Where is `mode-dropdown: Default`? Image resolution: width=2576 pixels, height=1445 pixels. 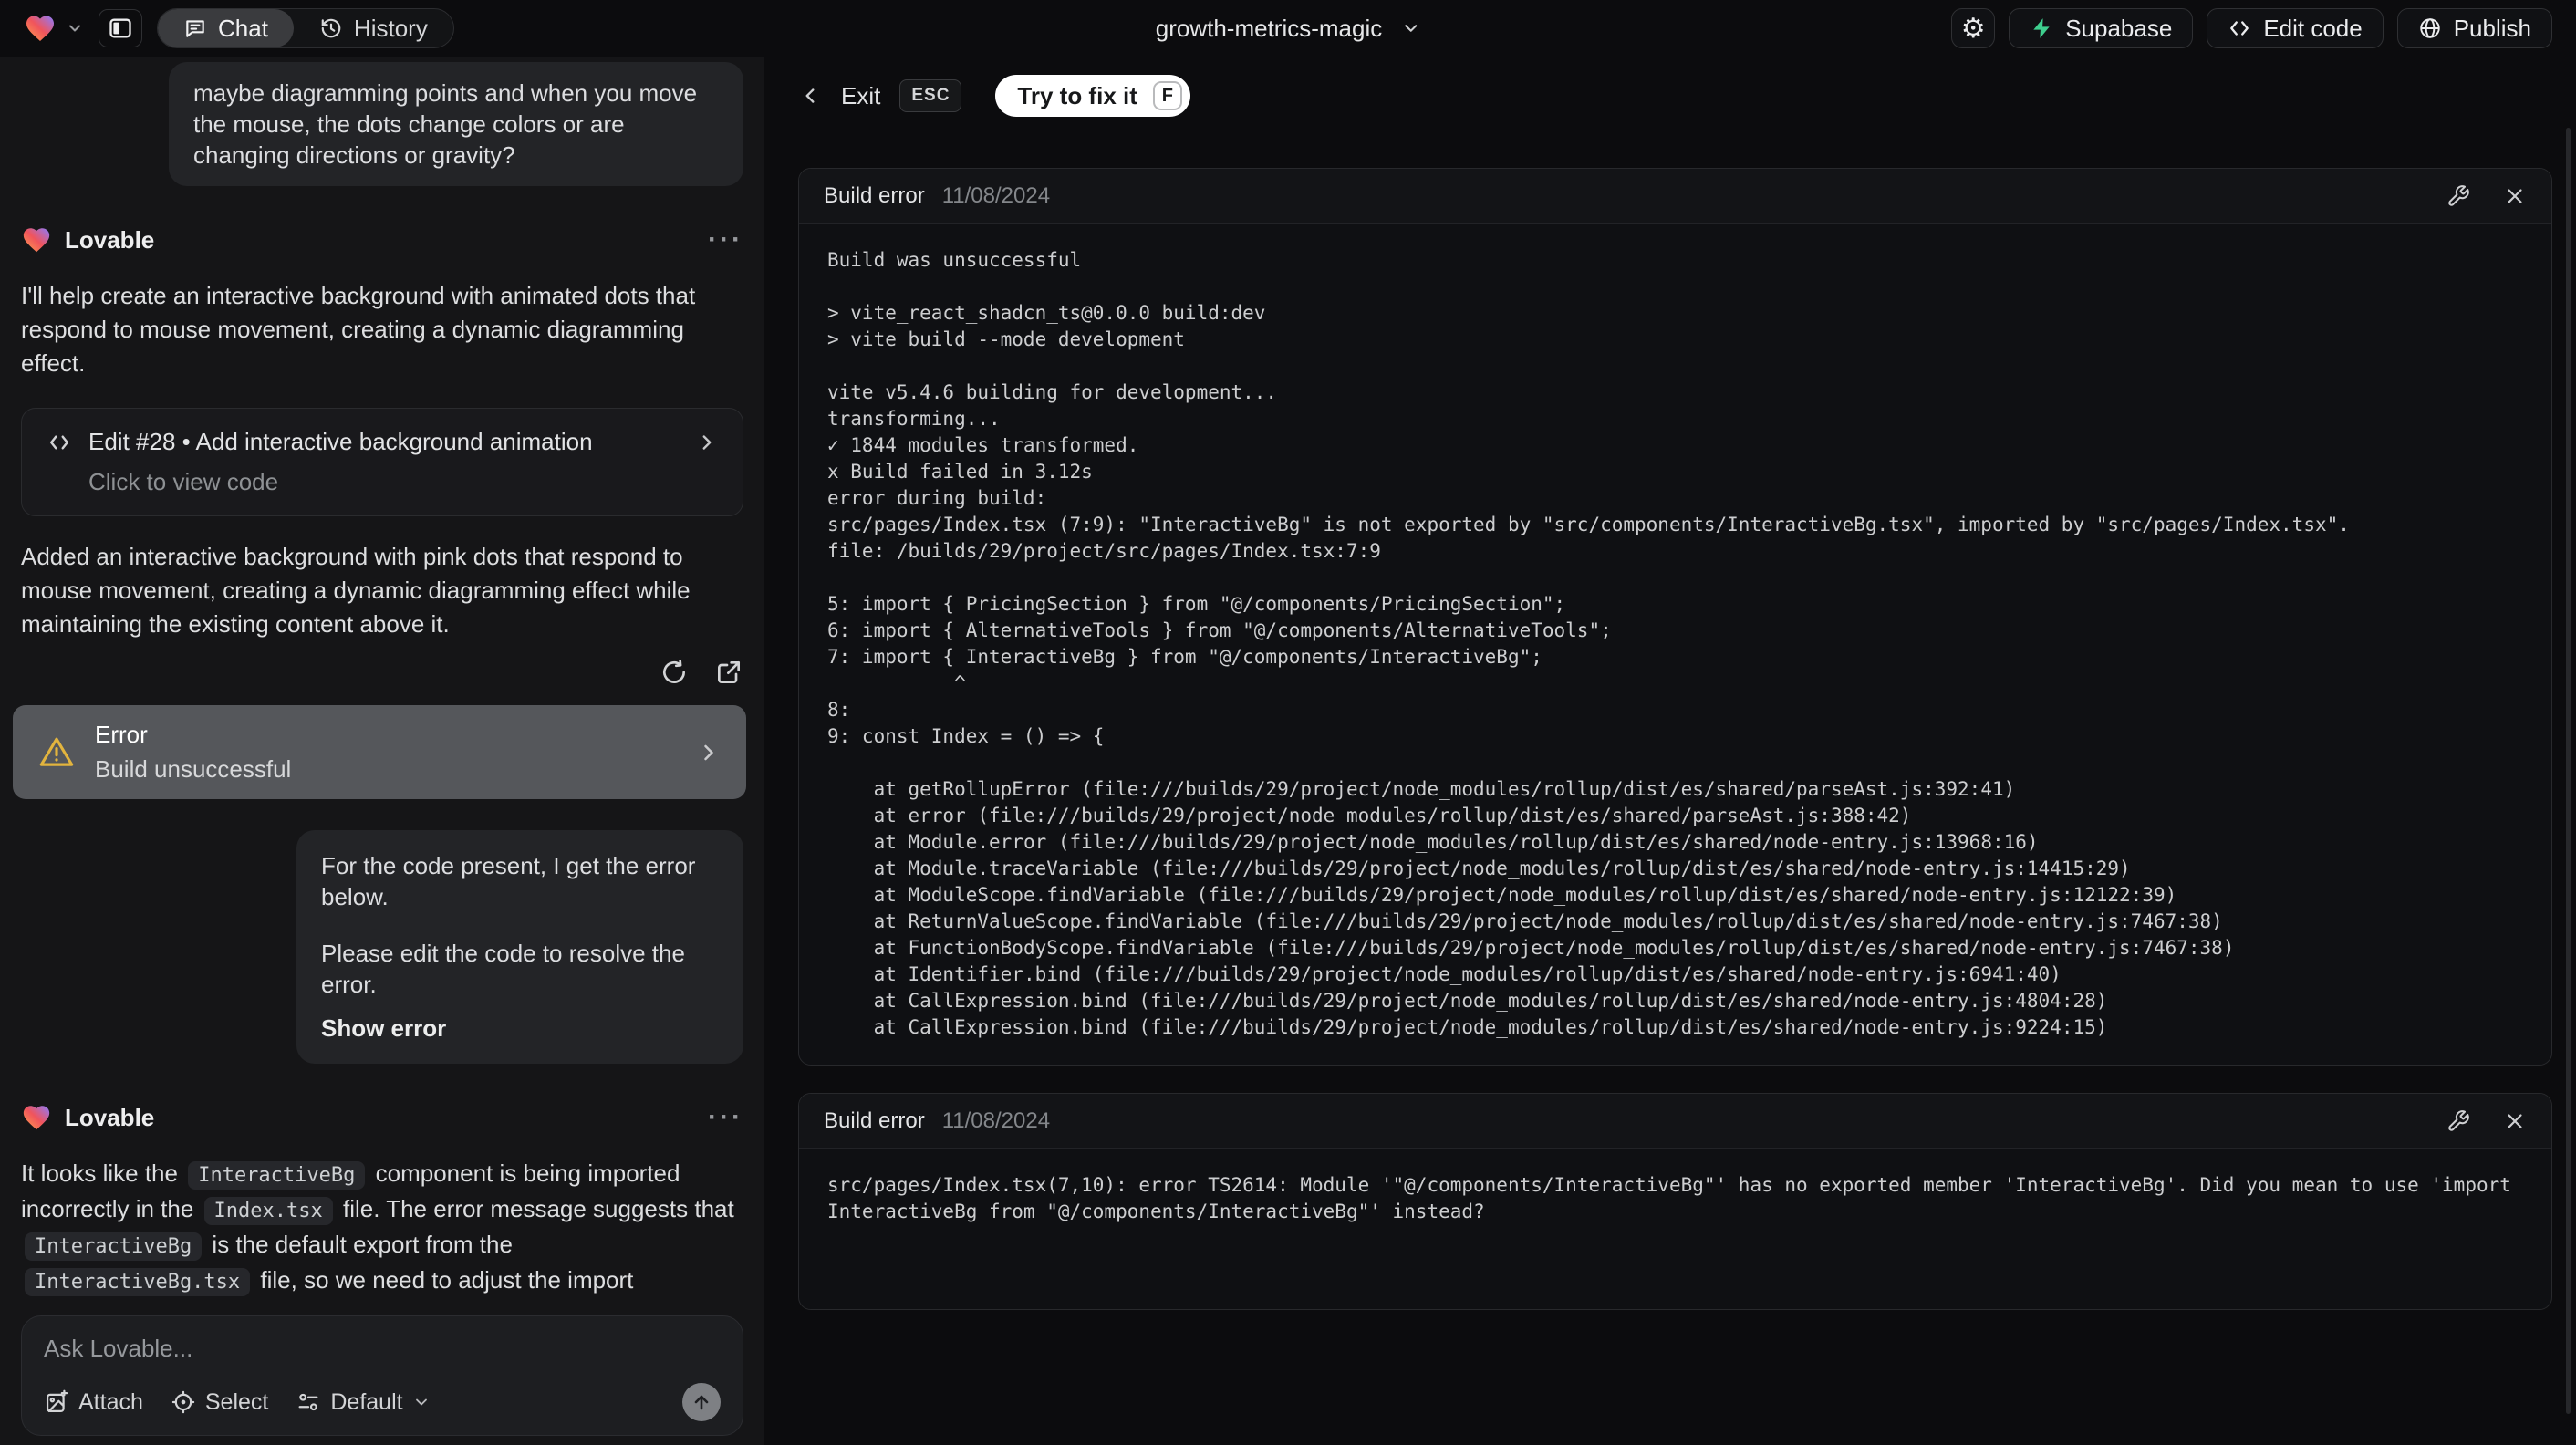 mode-dropdown: Default is located at coordinates (363, 1402).